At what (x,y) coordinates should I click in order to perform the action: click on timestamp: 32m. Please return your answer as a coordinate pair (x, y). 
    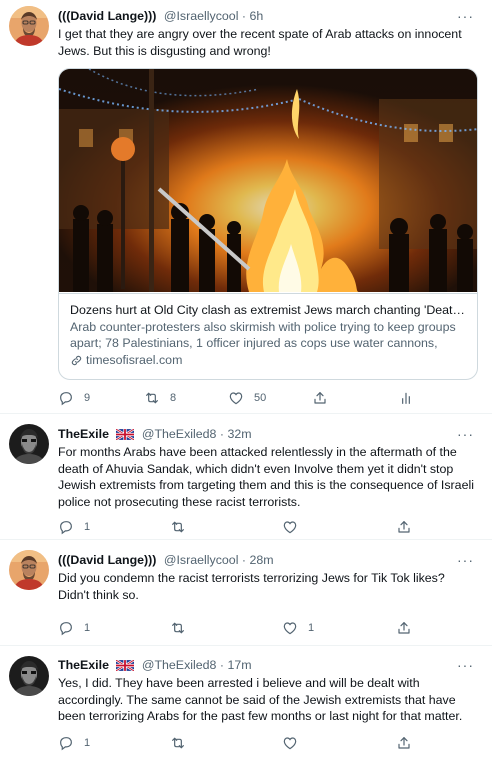
    Looking at the image, I should click on (240, 434).